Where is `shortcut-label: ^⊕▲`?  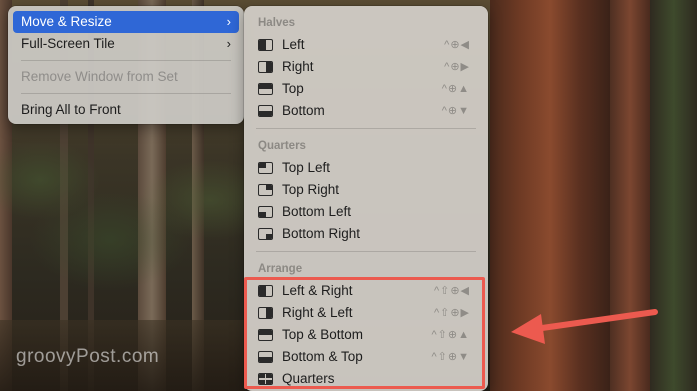
shortcut-label: ^⊕▲ is located at coordinates (455, 89).